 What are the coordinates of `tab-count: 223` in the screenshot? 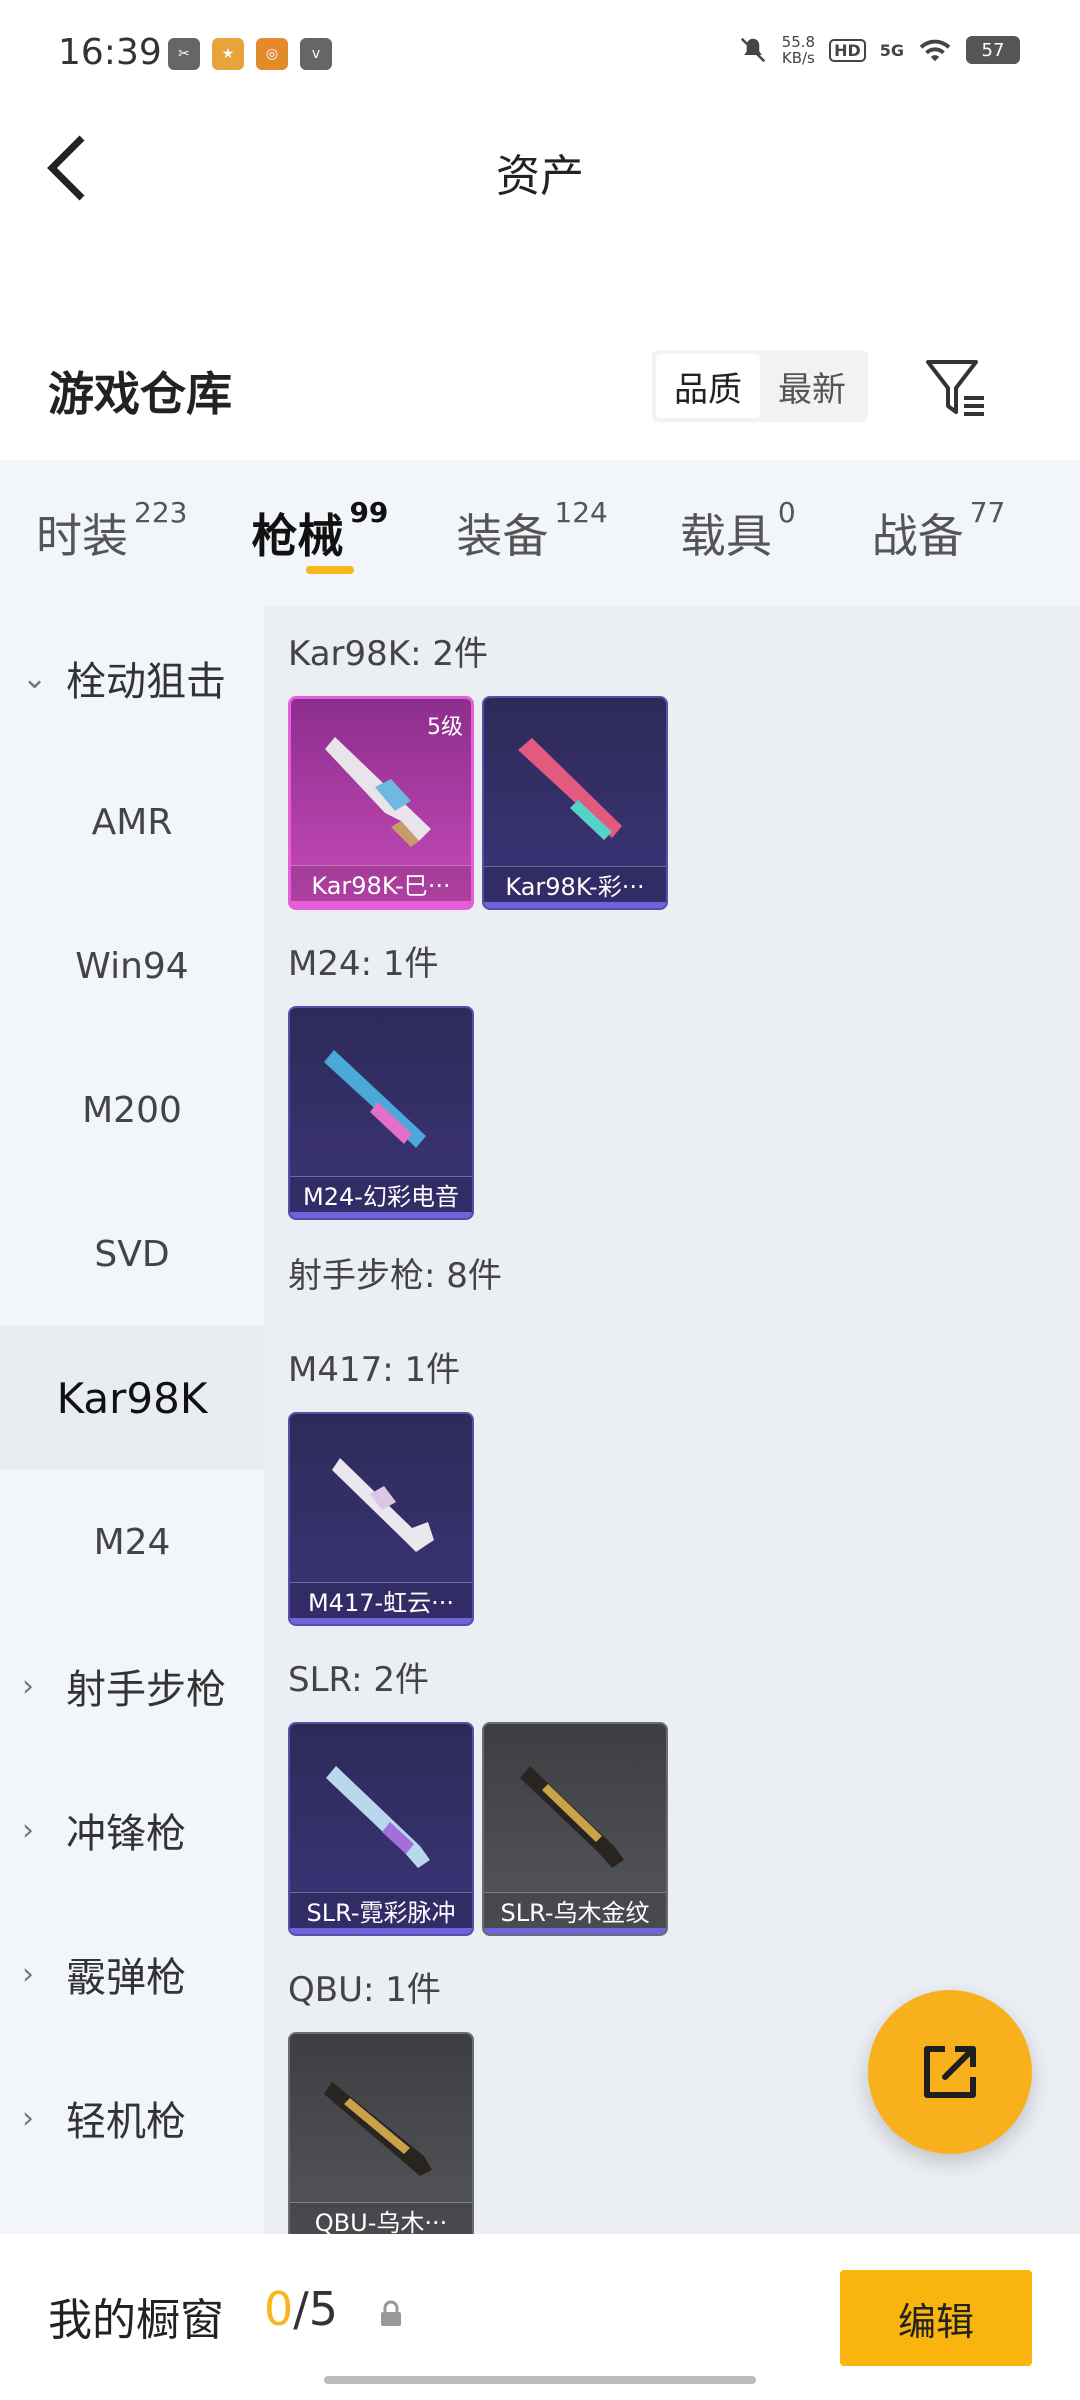 It's located at (161, 512).